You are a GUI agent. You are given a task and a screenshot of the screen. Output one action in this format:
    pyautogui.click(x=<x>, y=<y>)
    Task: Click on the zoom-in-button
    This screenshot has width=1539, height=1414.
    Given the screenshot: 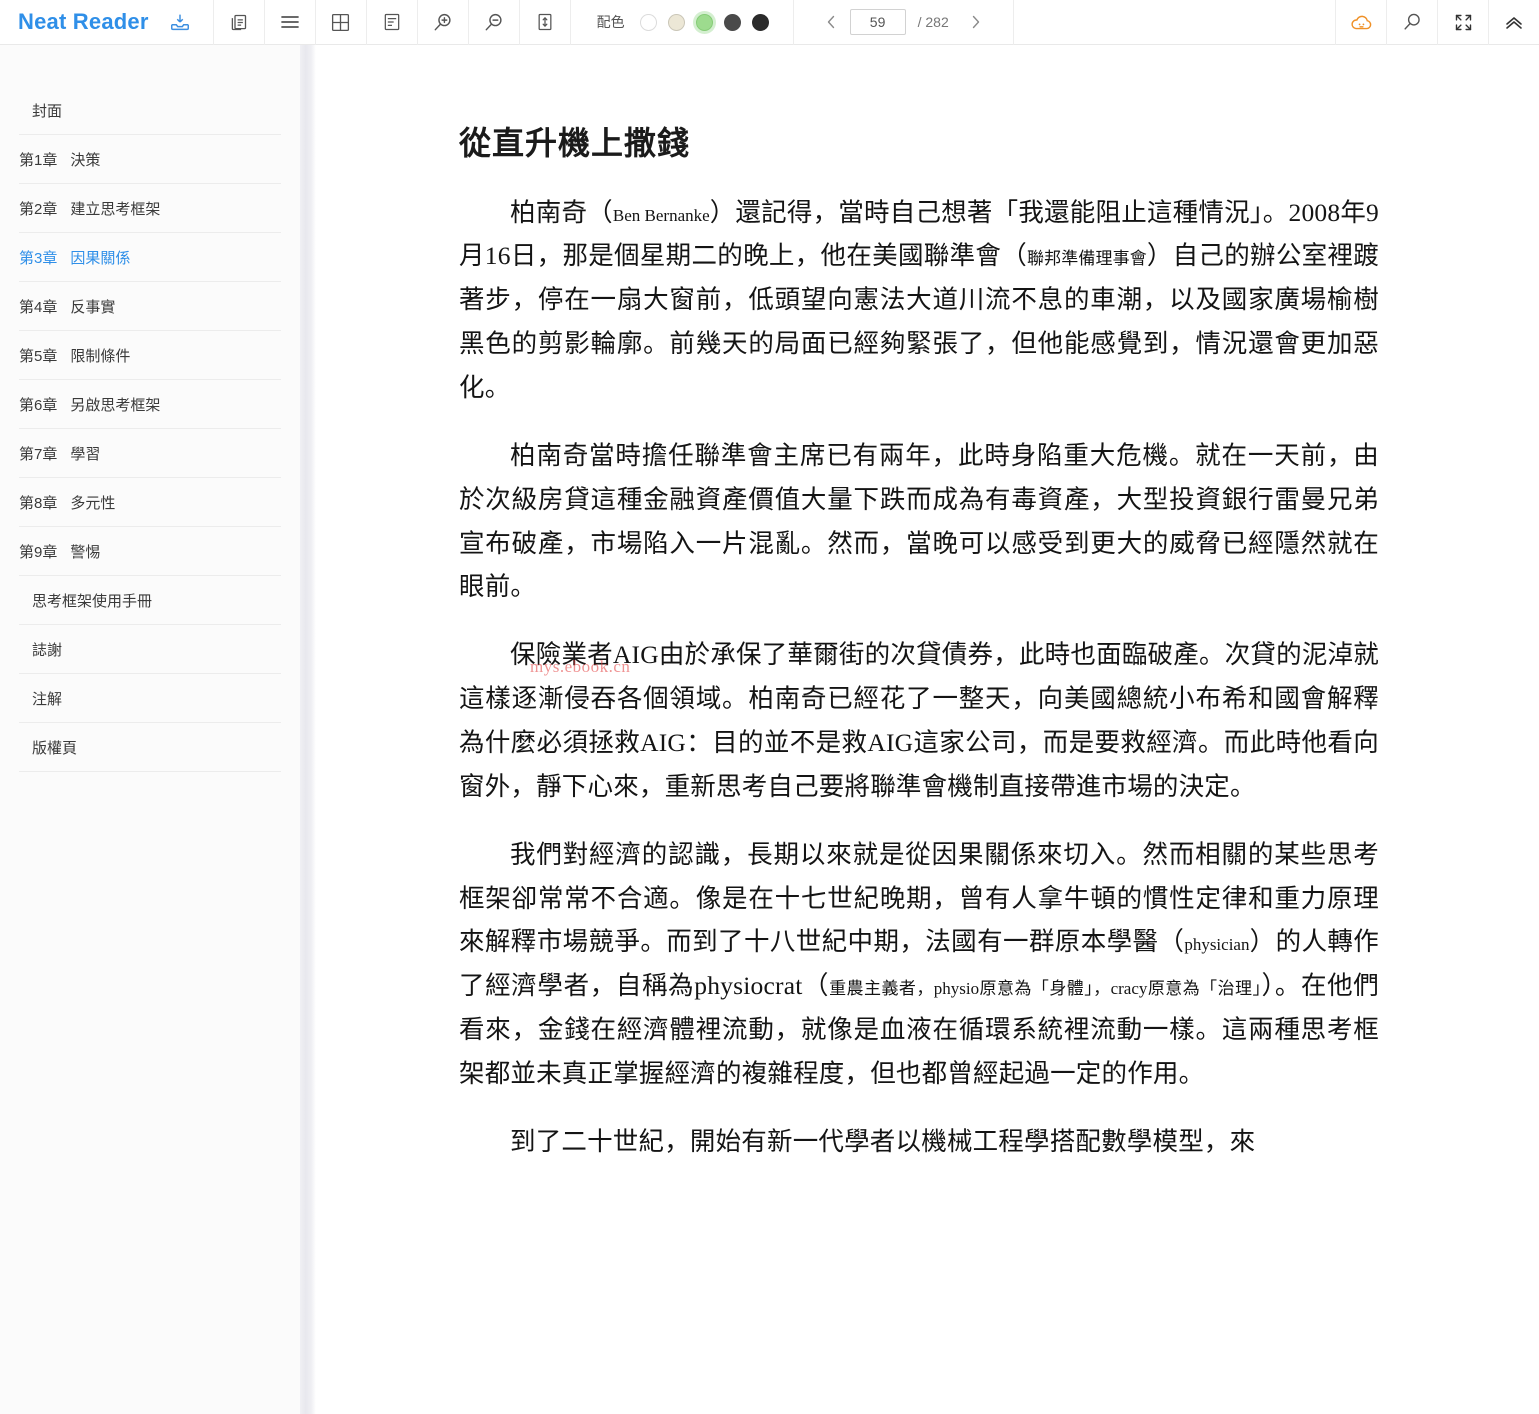 What is the action you would take?
    pyautogui.click(x=443, y=22)
    